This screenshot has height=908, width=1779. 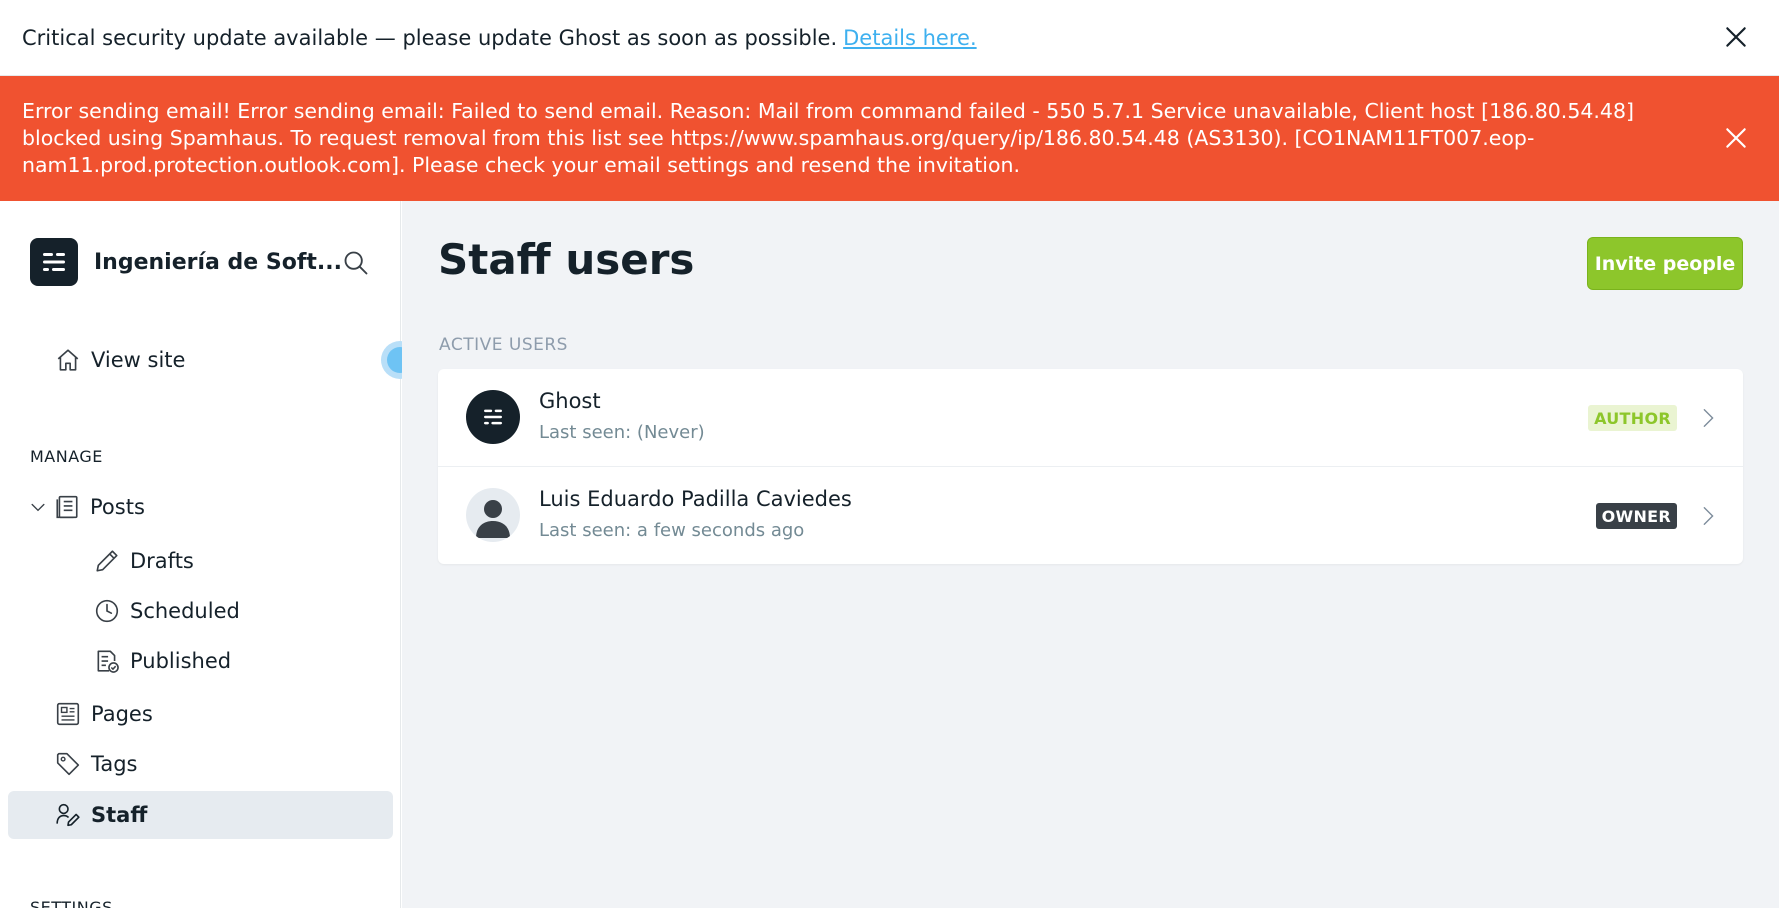 What do you see at coordinates (68, 714) in the screenshot?
I see `pages-icon` at bounding box center [68, 714].